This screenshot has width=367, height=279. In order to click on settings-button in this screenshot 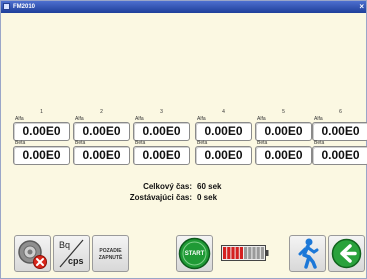, I will do `click(32, 253)`.